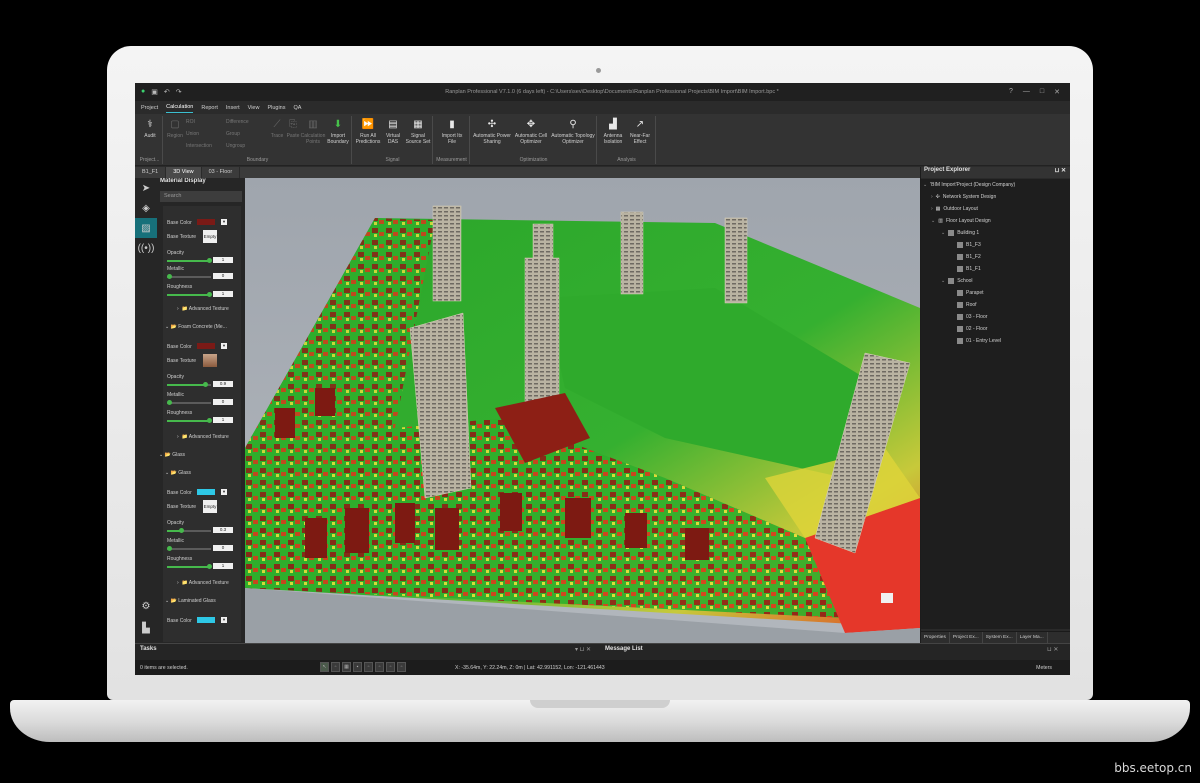 This screenshot has width=1200, height=783. I want to click on auto-power-sharing-button: ✣ Automatic Power Sharing, so click(492, 132).